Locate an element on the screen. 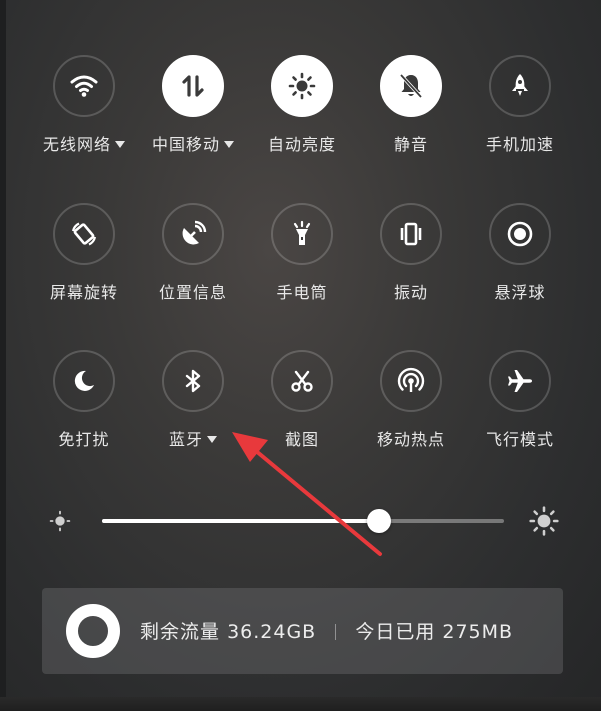 The width and height of the screenshot is (601, 711). mobile-data-label-text: 中国移动 is located at coordinates (185, 144).